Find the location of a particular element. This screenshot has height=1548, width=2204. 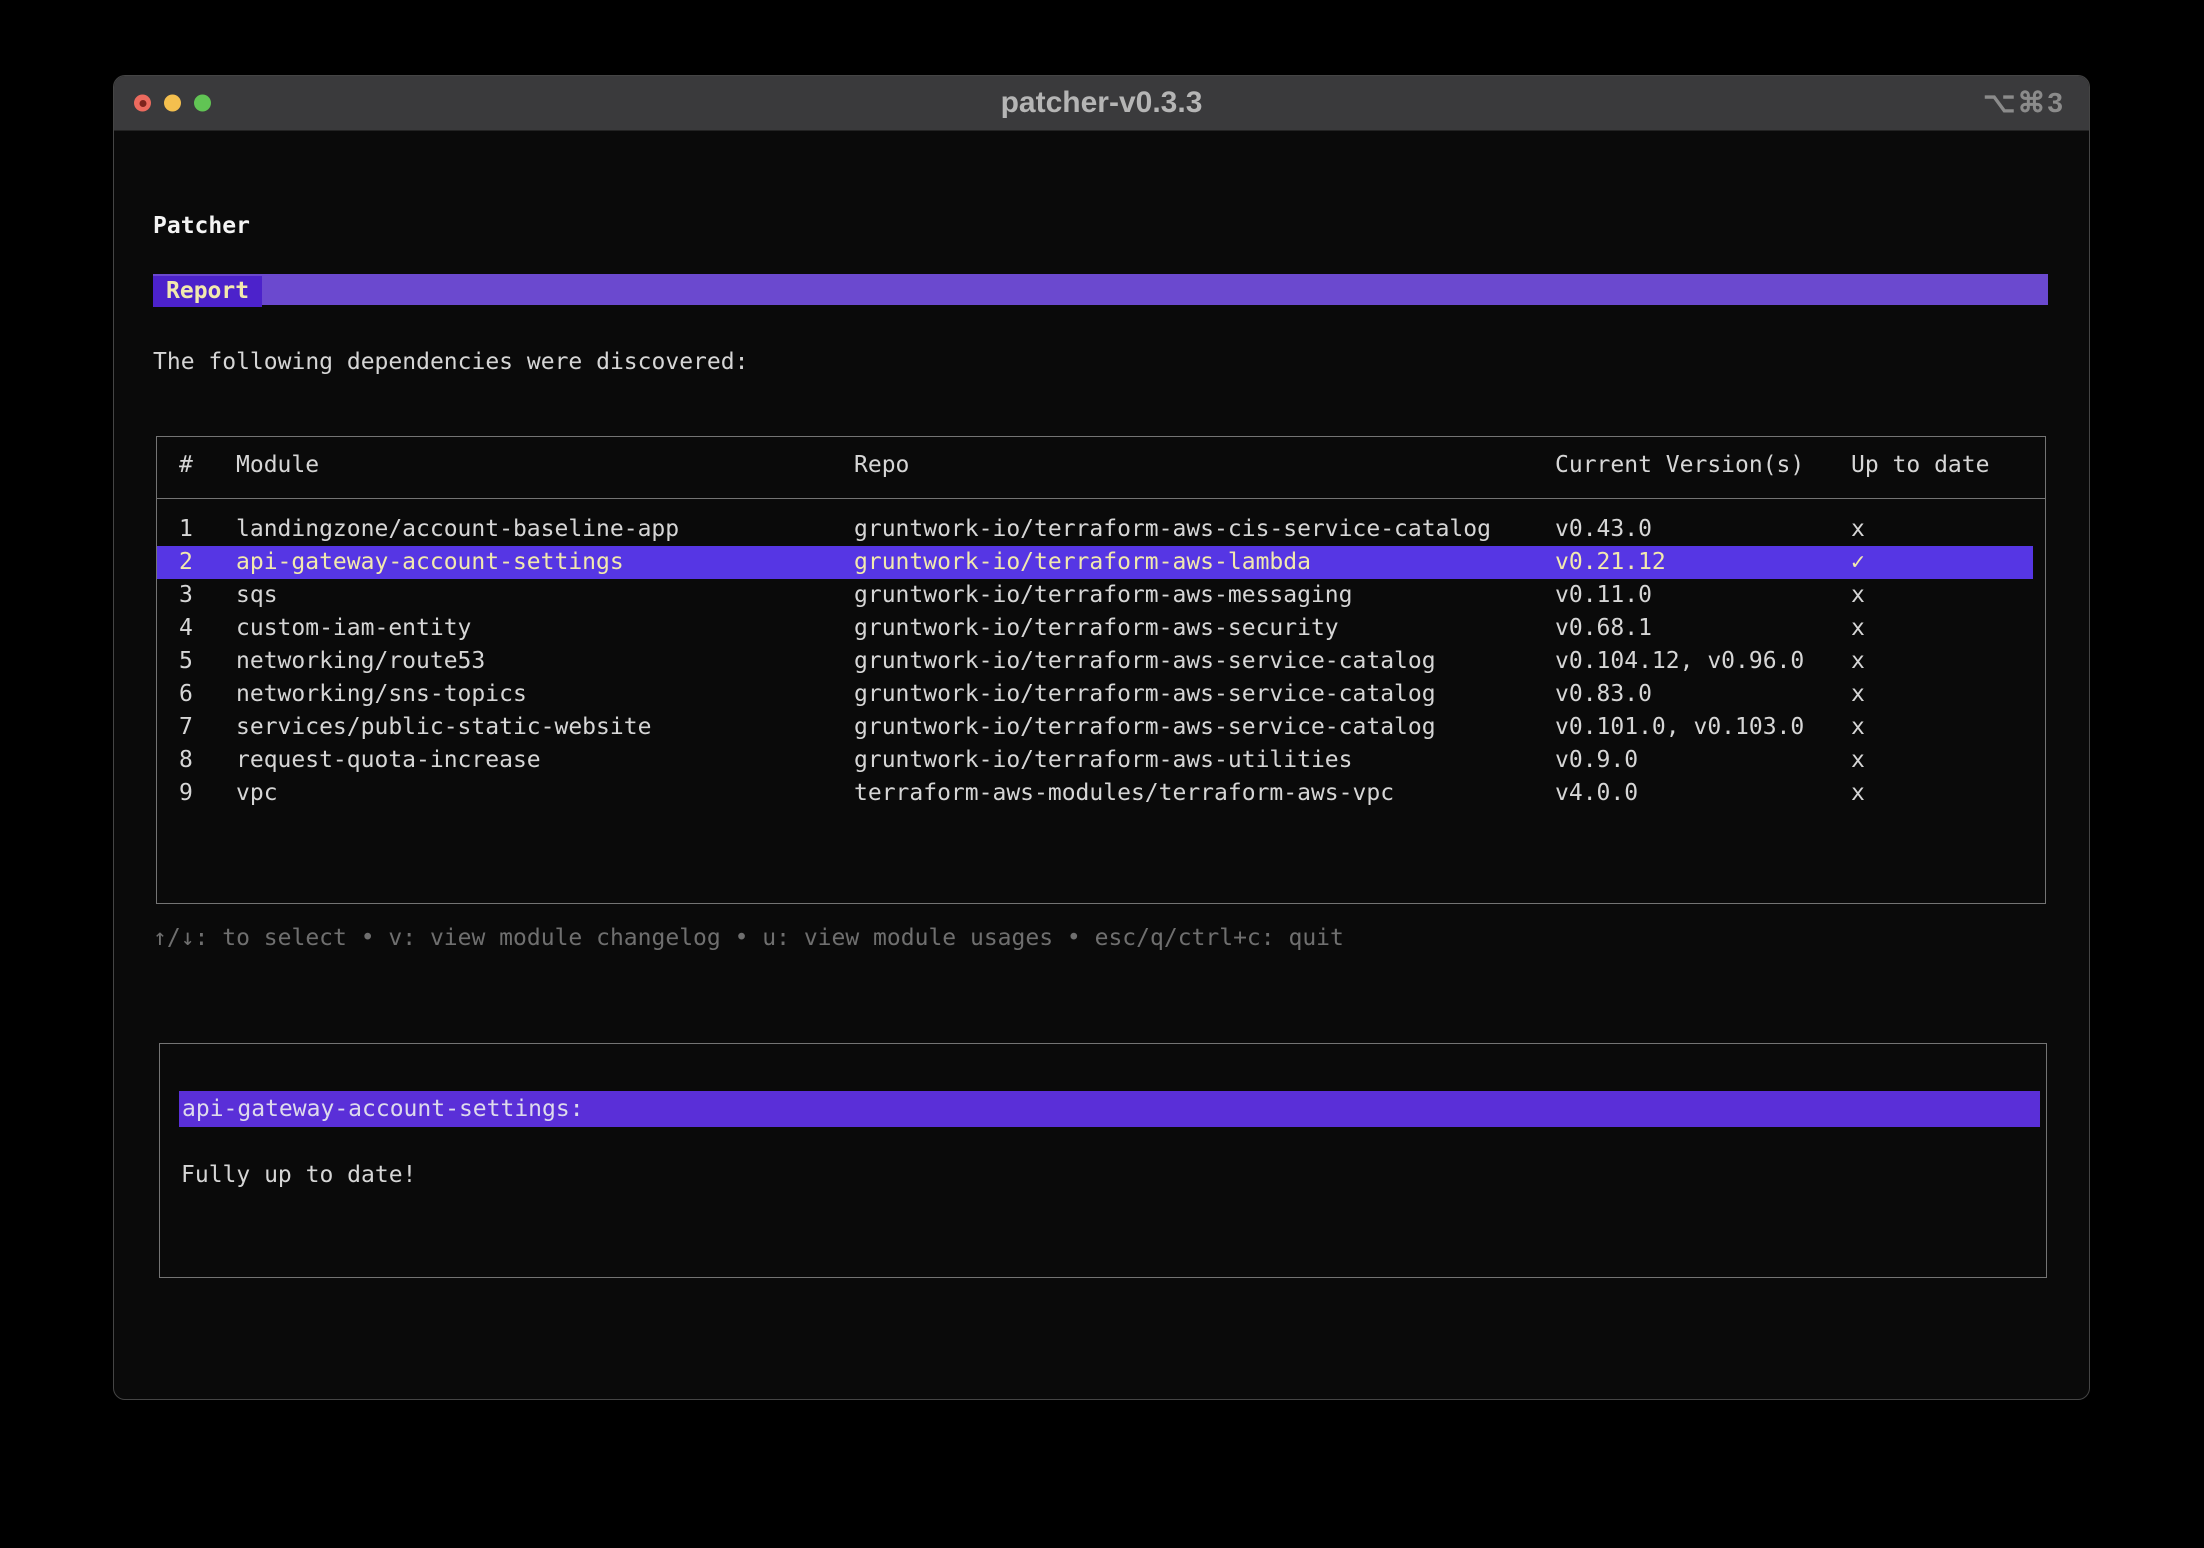

cell-module: api-gateway-account-settings is located at coordinates (430, 562).